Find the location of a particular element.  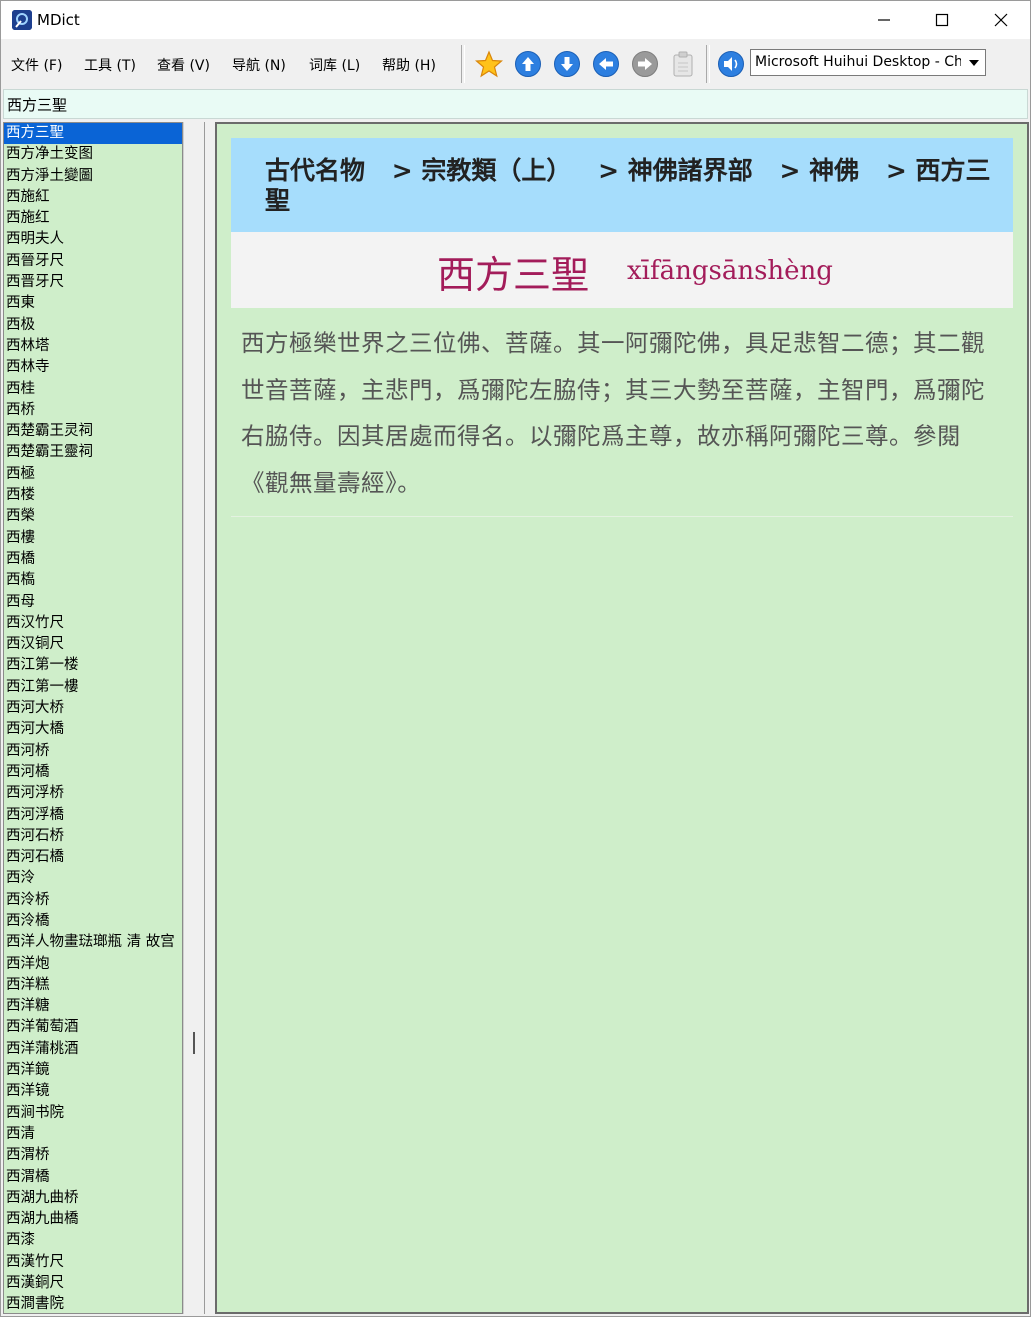

list-item: 西林寺 is located at coordinates (93, 367).